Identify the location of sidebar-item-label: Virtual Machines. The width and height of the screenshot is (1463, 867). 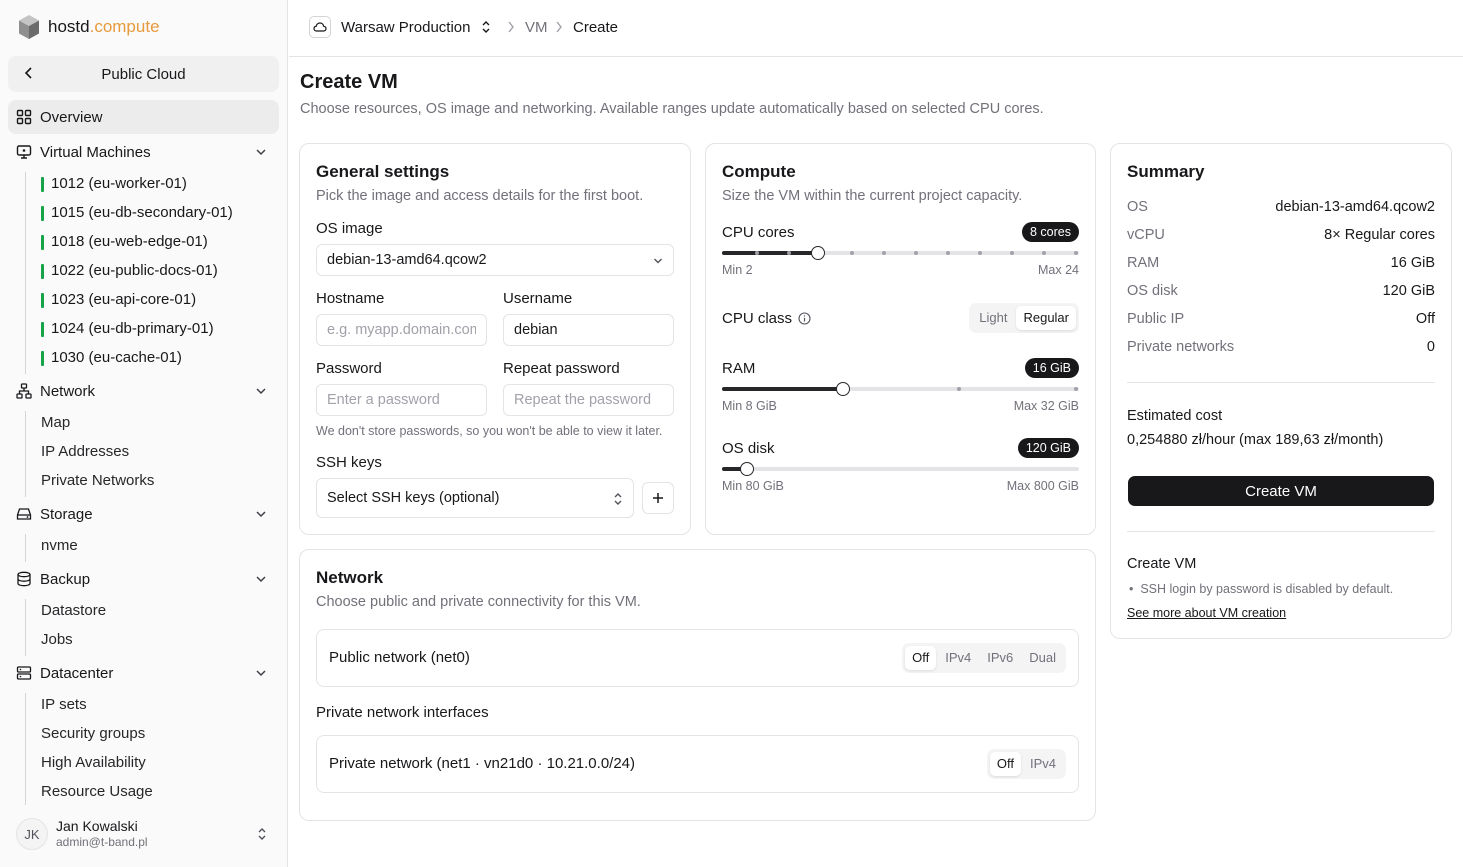
(95, 152).